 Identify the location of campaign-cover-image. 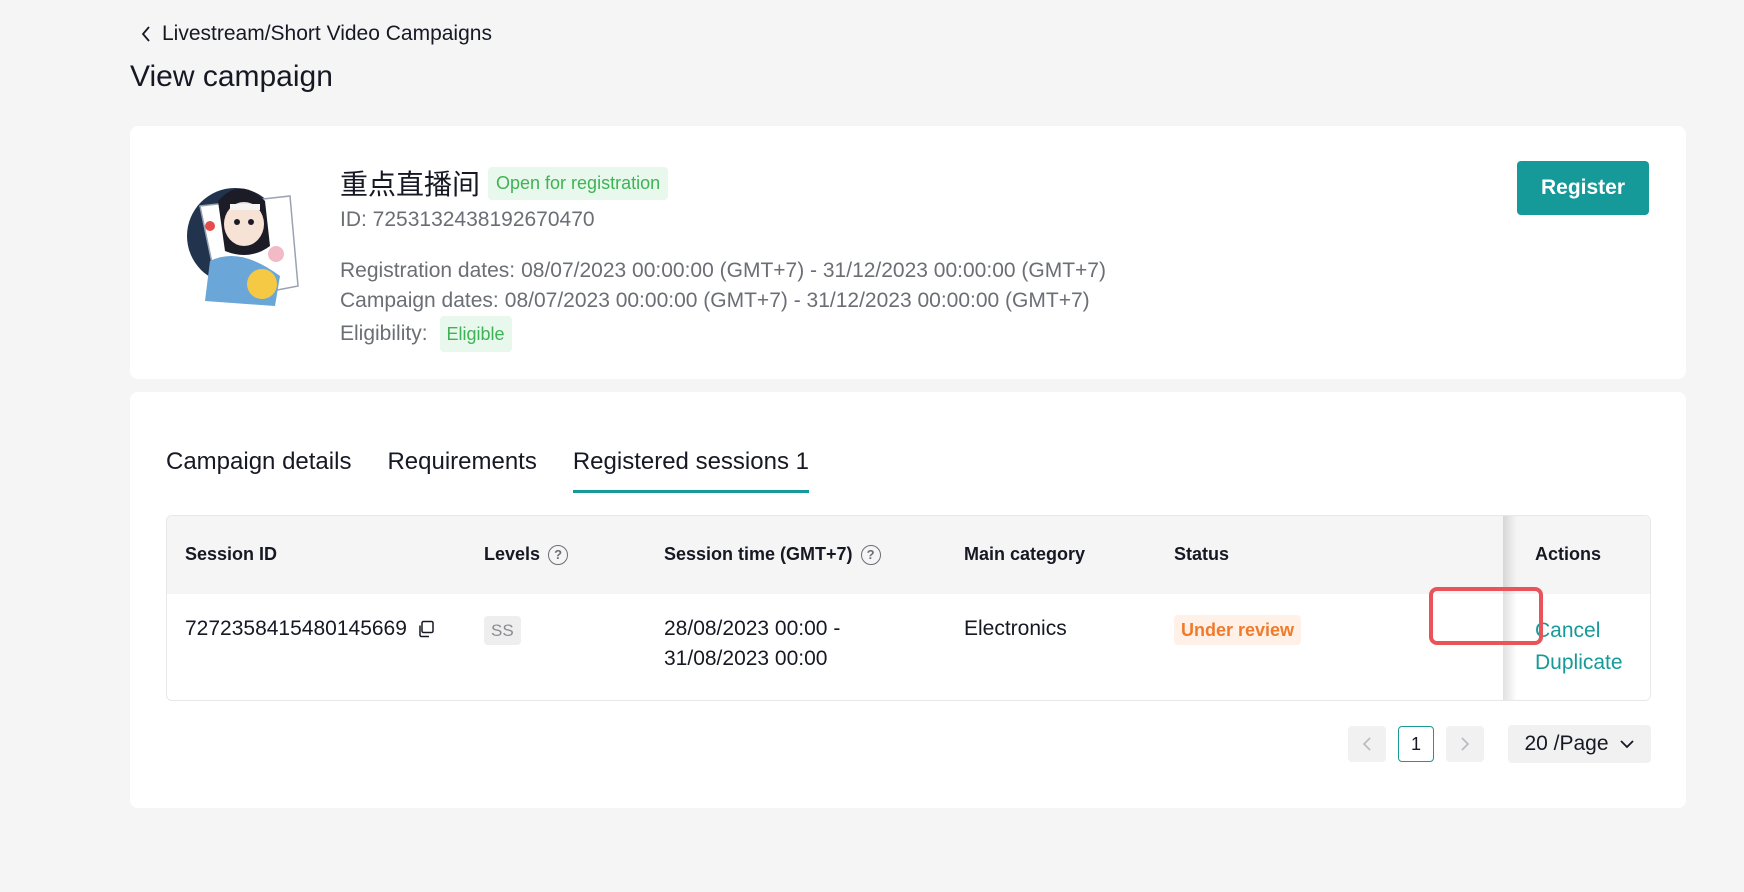
(243, 247).